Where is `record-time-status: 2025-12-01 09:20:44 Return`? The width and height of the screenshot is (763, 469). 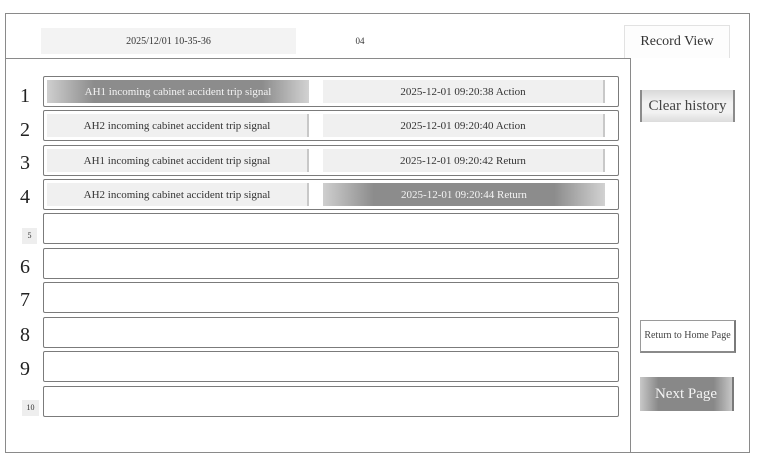
record-time-status: 2025-12-01 09:20:44 Return is located at coordinates (464, 194).